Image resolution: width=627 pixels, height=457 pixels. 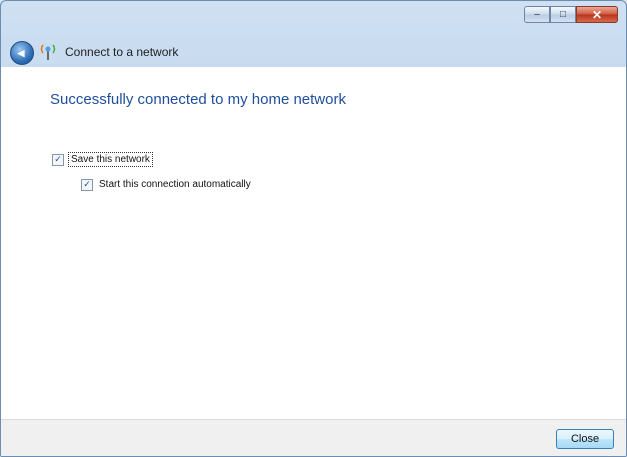 I want to click on back-button: ◀, so click(x=22, y=53).